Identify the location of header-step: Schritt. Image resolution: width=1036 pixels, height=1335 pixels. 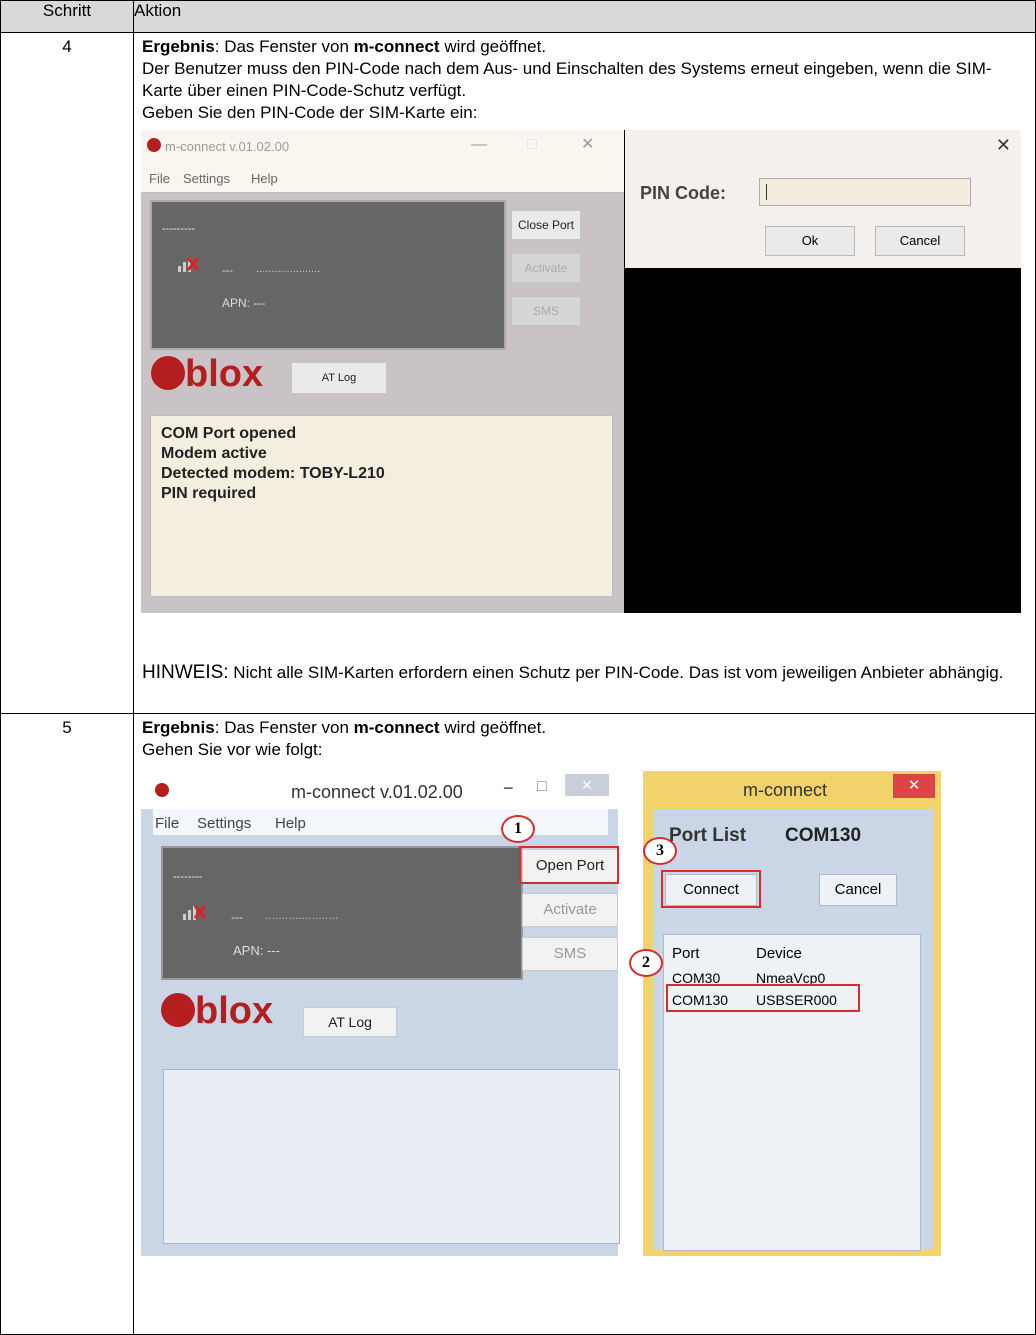
(67, 16).